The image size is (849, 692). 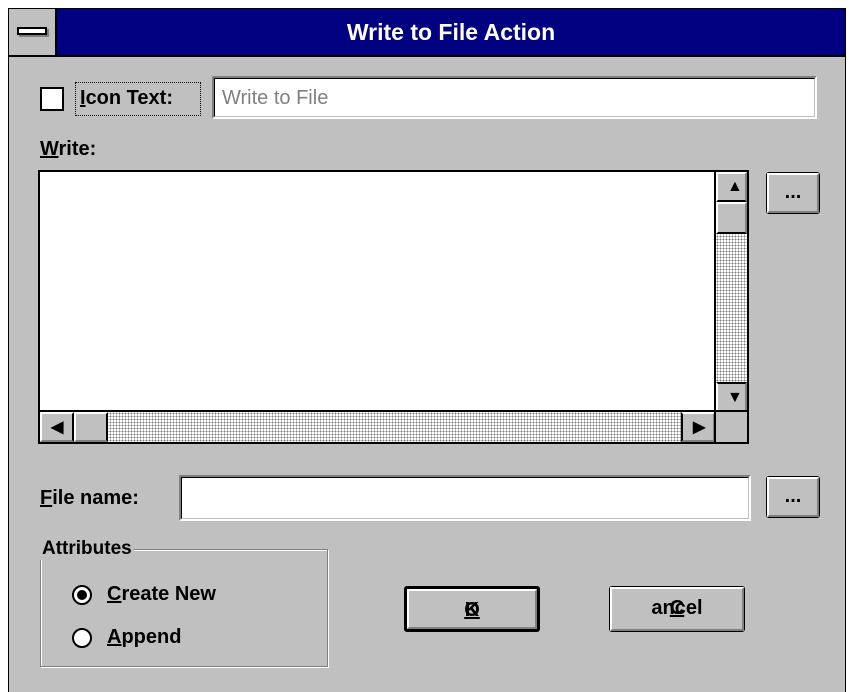 What do you see at coordinates (52, 99) in the screenshot?
I see `icon-text-checkbox` at bounding box center [52, 99].